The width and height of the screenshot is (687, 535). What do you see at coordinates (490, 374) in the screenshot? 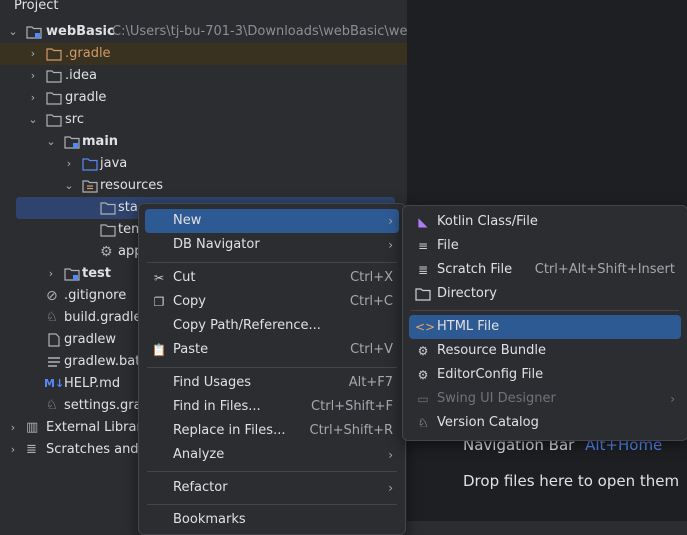
I see `menu-label: EditorConfig File` at bounding box center [490, 374].